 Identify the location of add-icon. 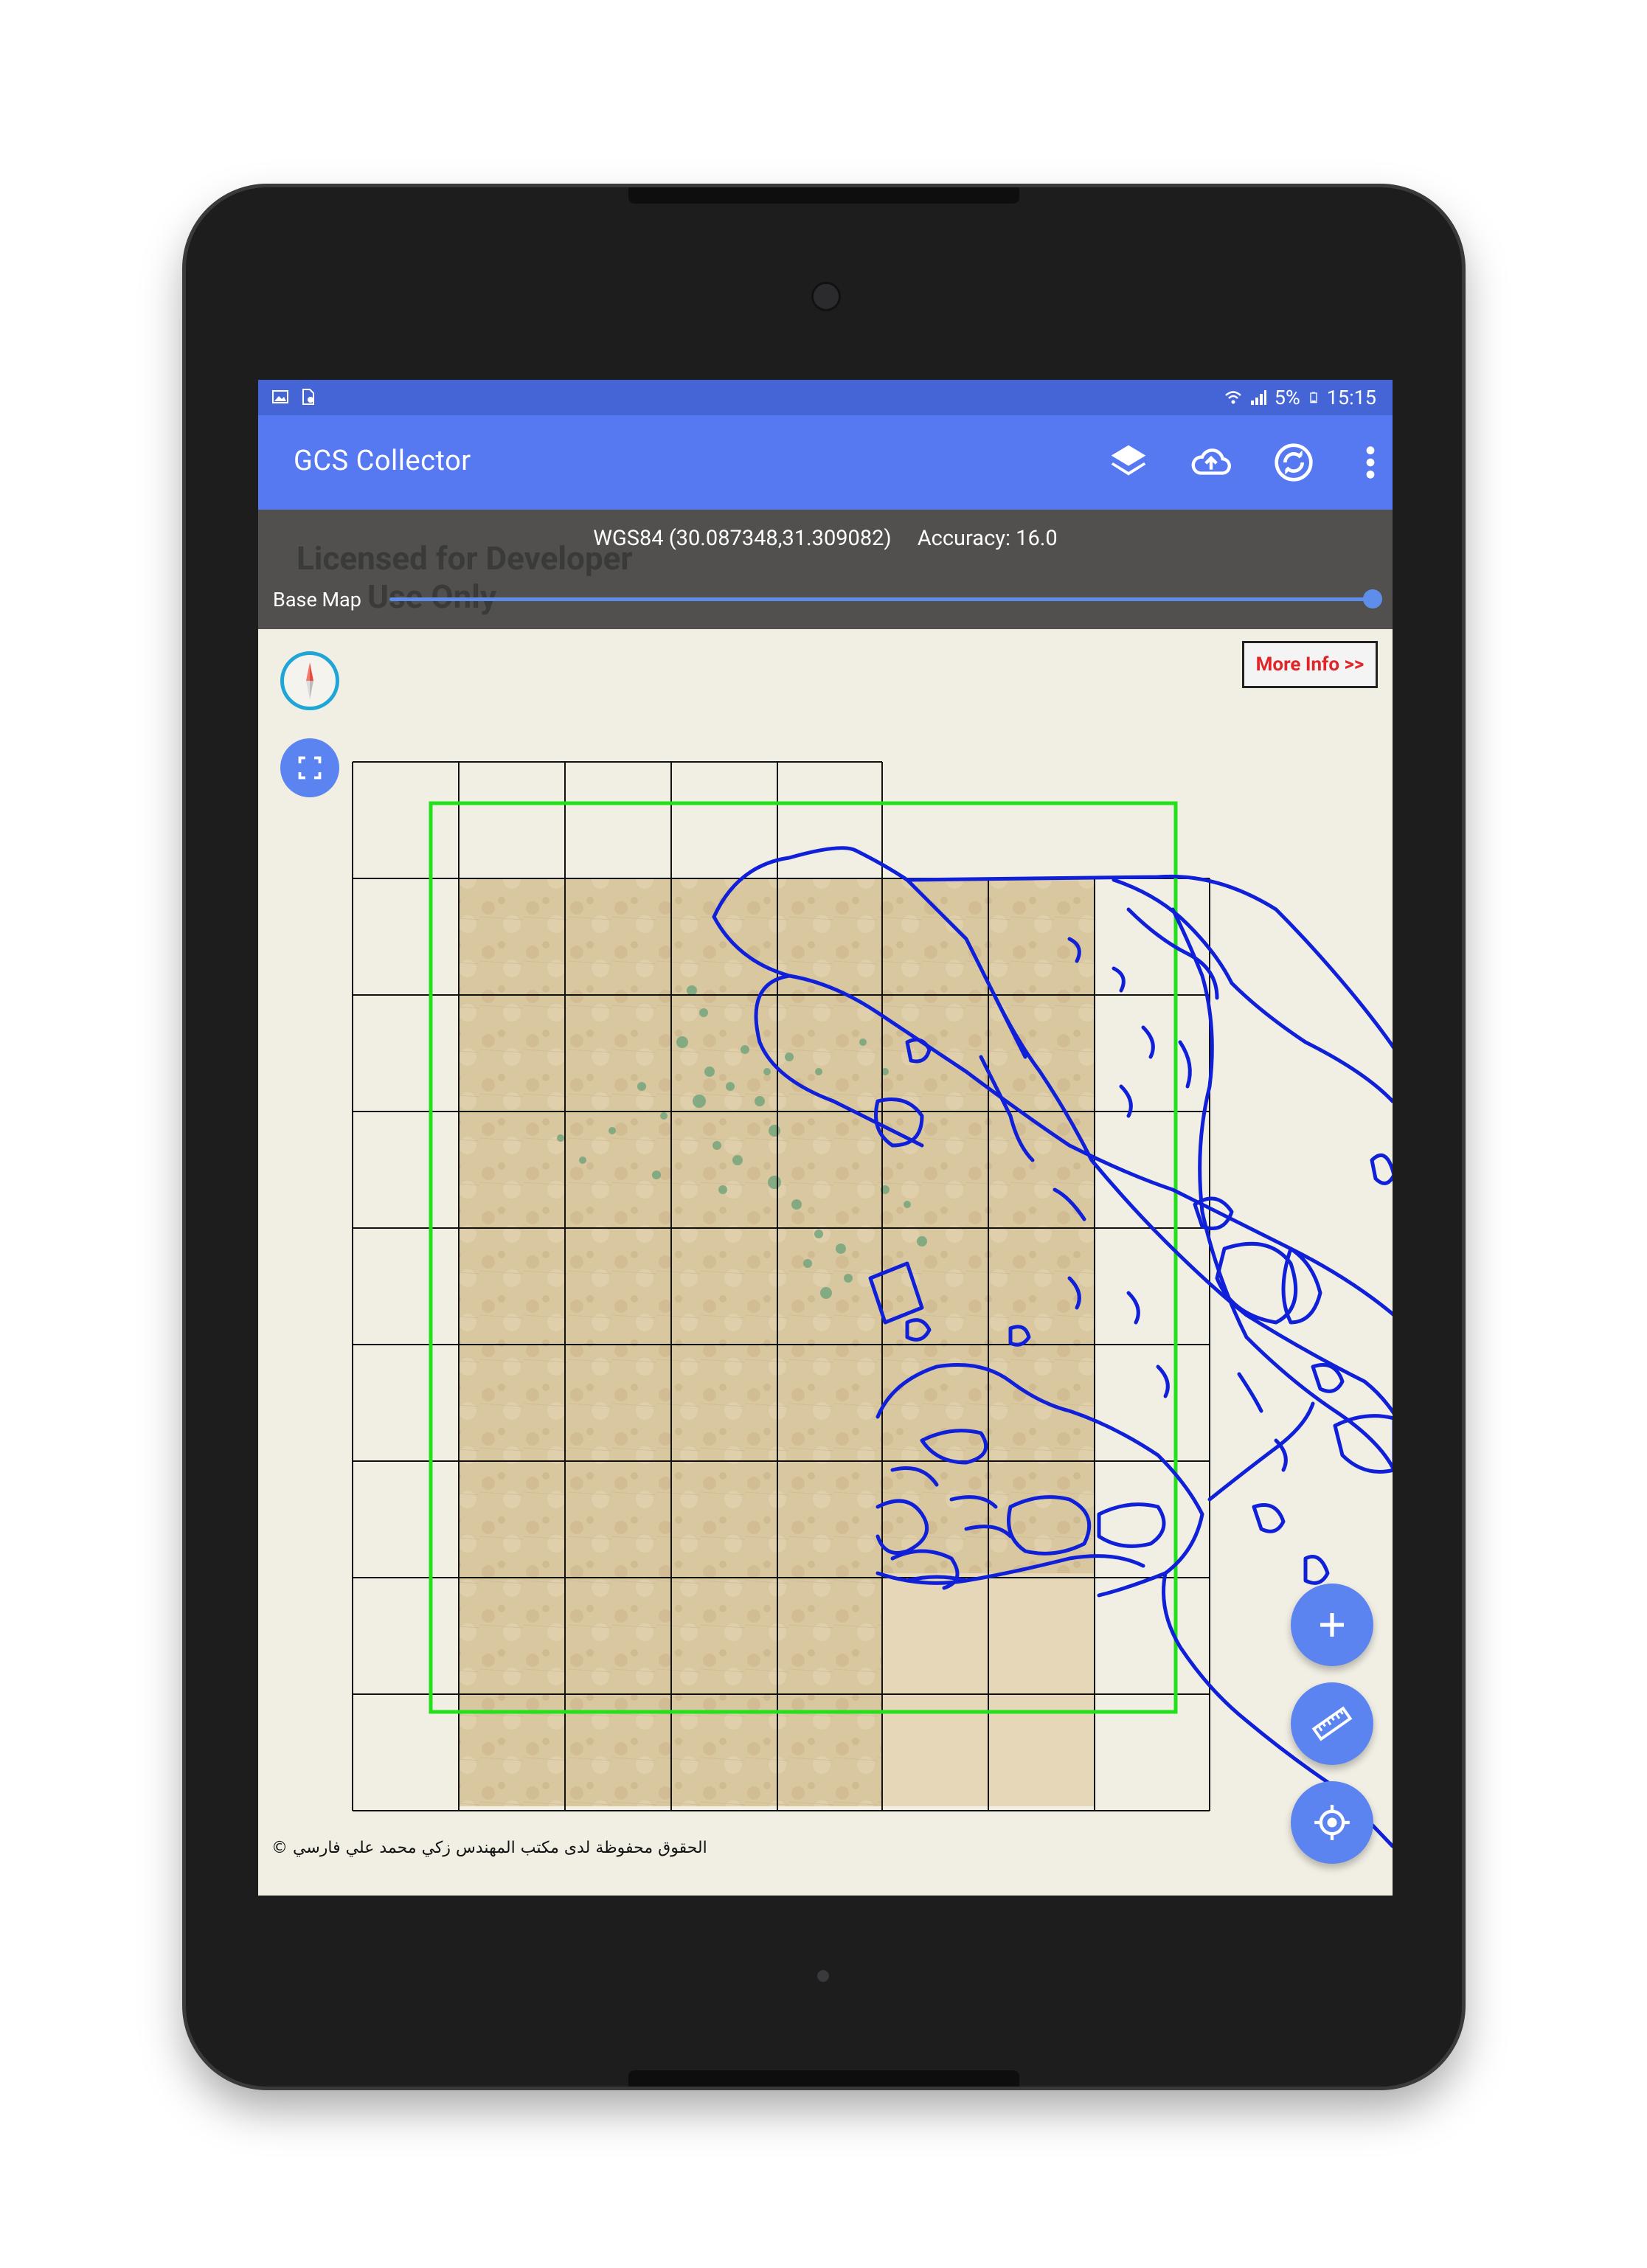
(1332, 1625).